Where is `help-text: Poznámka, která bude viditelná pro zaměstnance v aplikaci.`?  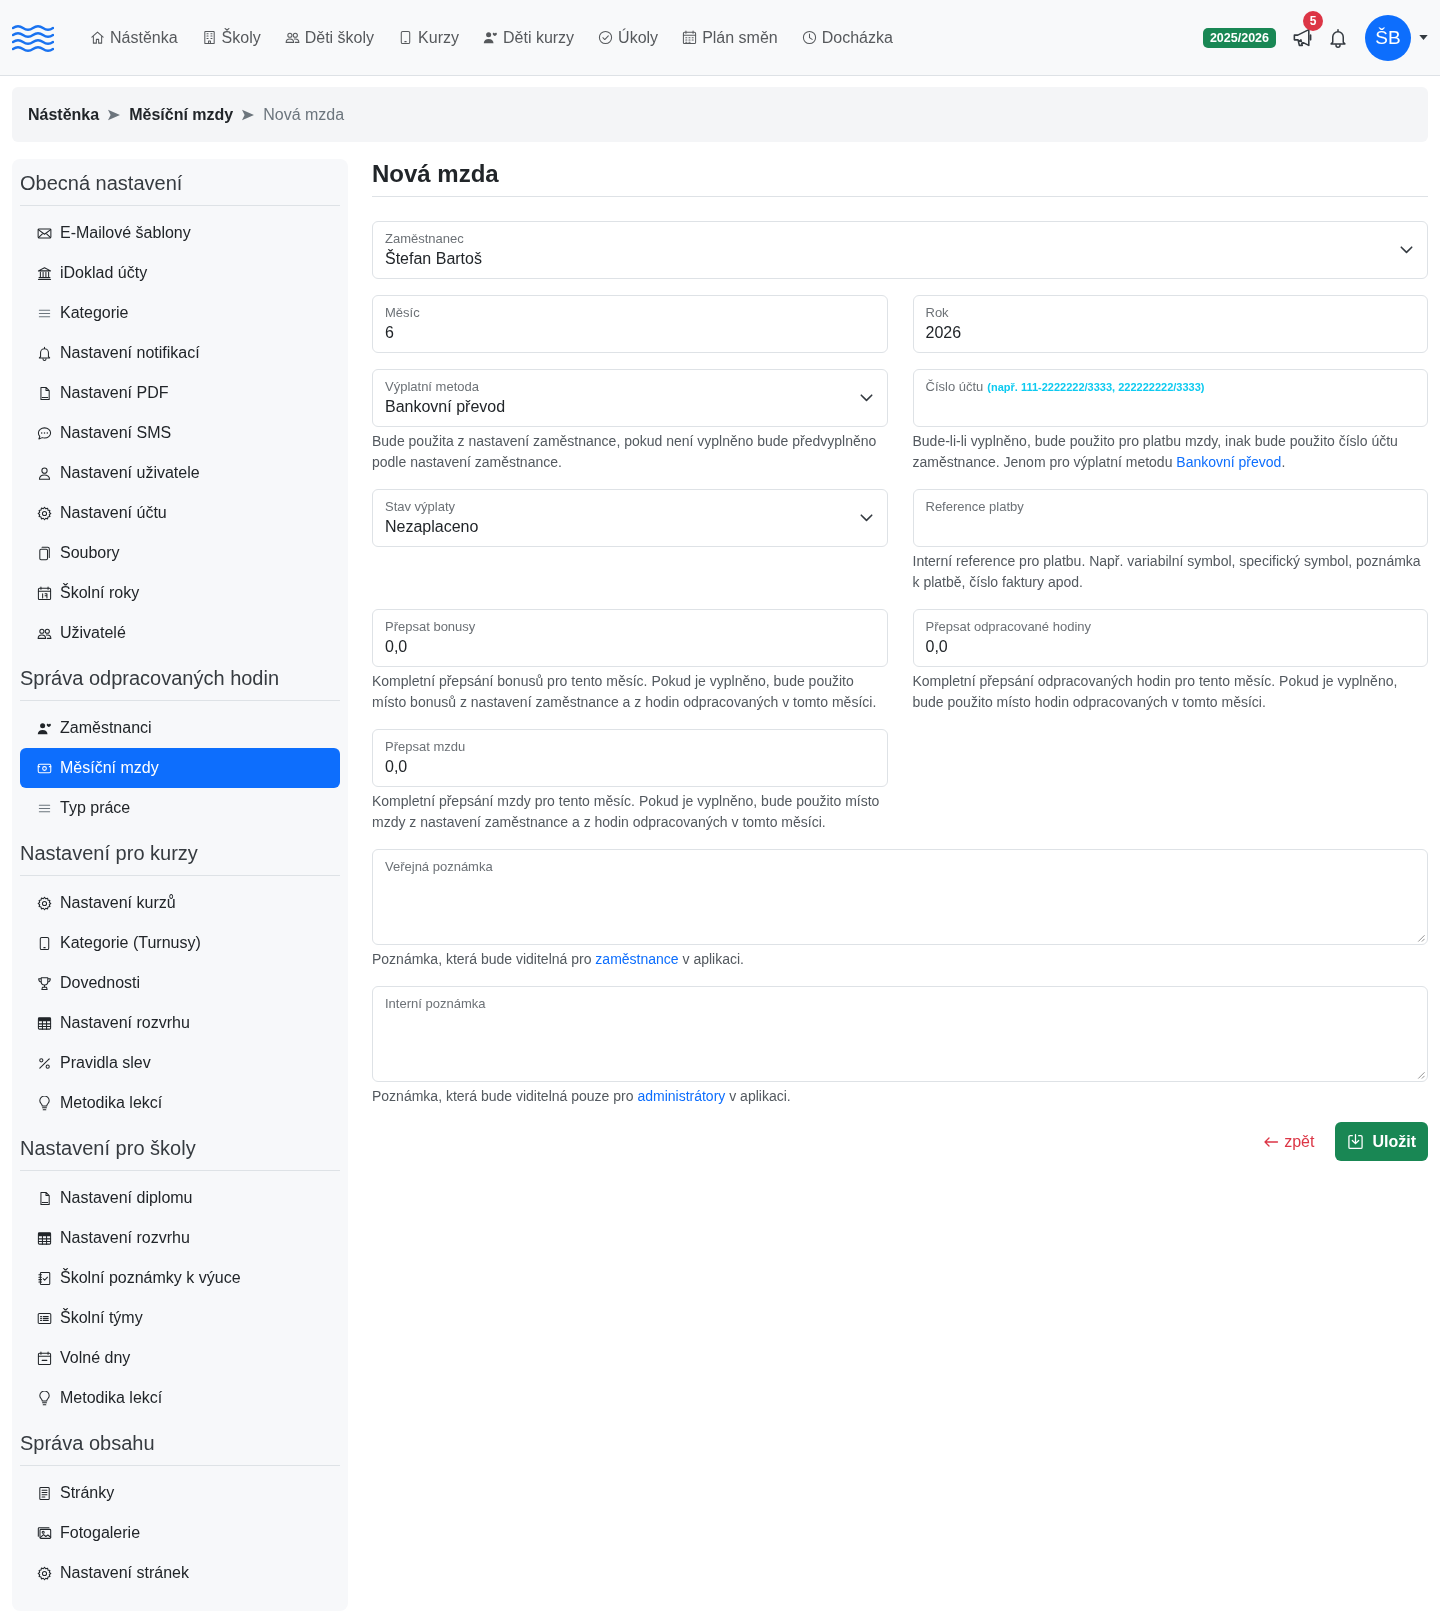
help-text: Poznámka, která bude viditelná pro zaměstnance v aplikaci. is located at coordinates (558, 959).